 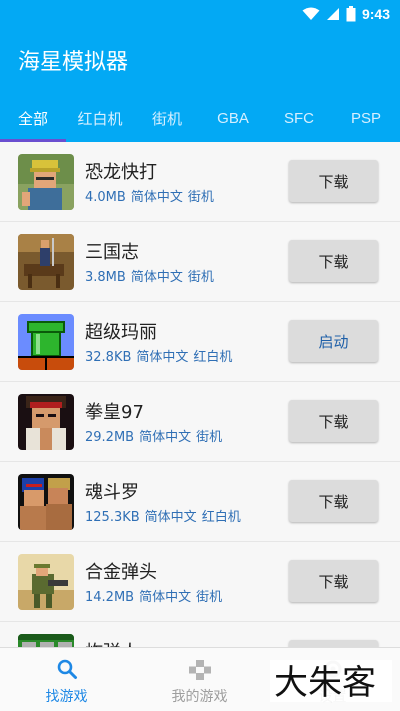 What do you see at coordinates (200, 14) in the screenshot?
I see `status-bar: 9:43` at bounding box center [200, 14].